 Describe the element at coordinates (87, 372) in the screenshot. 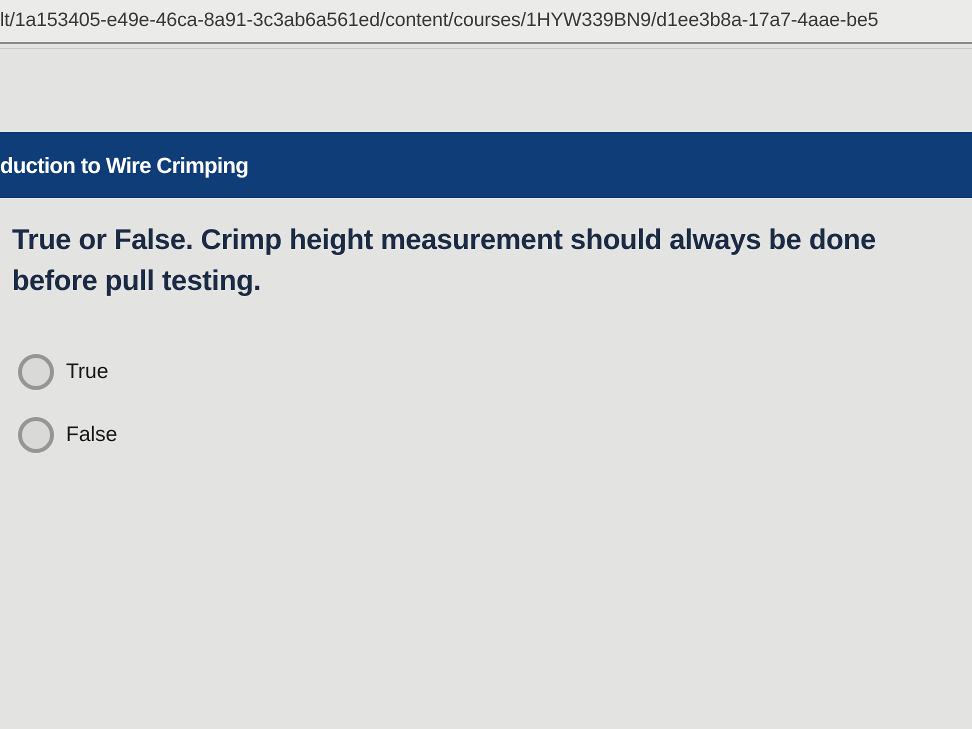

I see `option-label: True` at that location.